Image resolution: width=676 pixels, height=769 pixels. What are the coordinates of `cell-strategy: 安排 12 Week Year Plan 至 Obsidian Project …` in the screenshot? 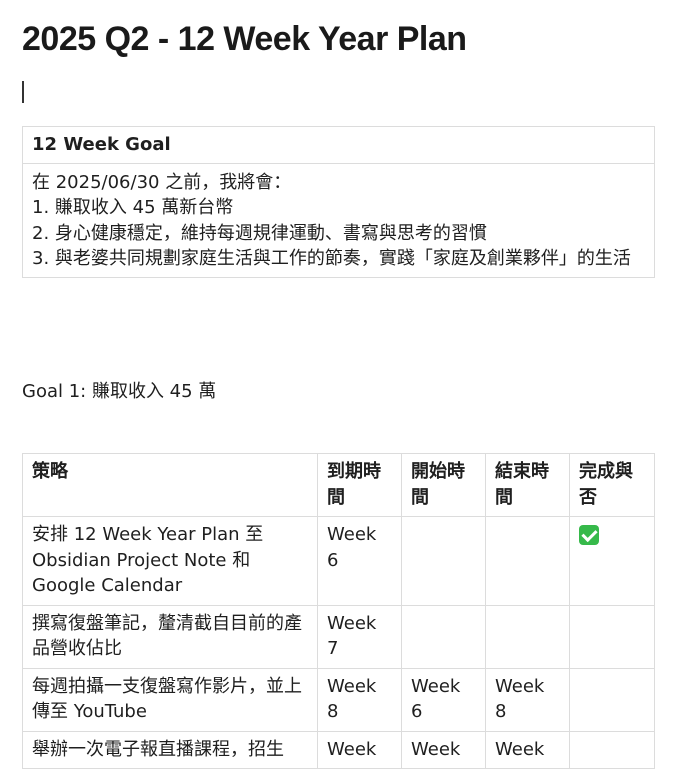 It's located at (170, 561).